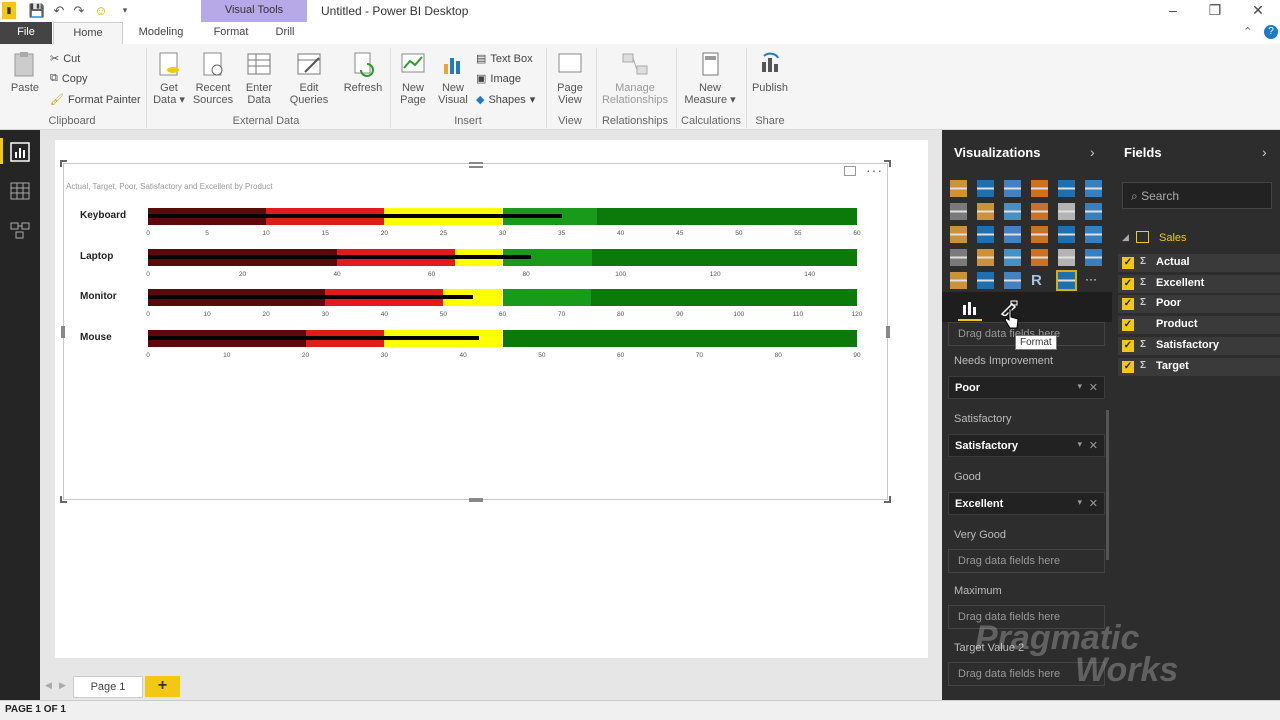 Image resolution: width=1280 pixels, height=720 pixels. What do you see at coordinates (231, 33) in the screenshot?
I see `tab-format: Format` at bounding box center [231, 33].